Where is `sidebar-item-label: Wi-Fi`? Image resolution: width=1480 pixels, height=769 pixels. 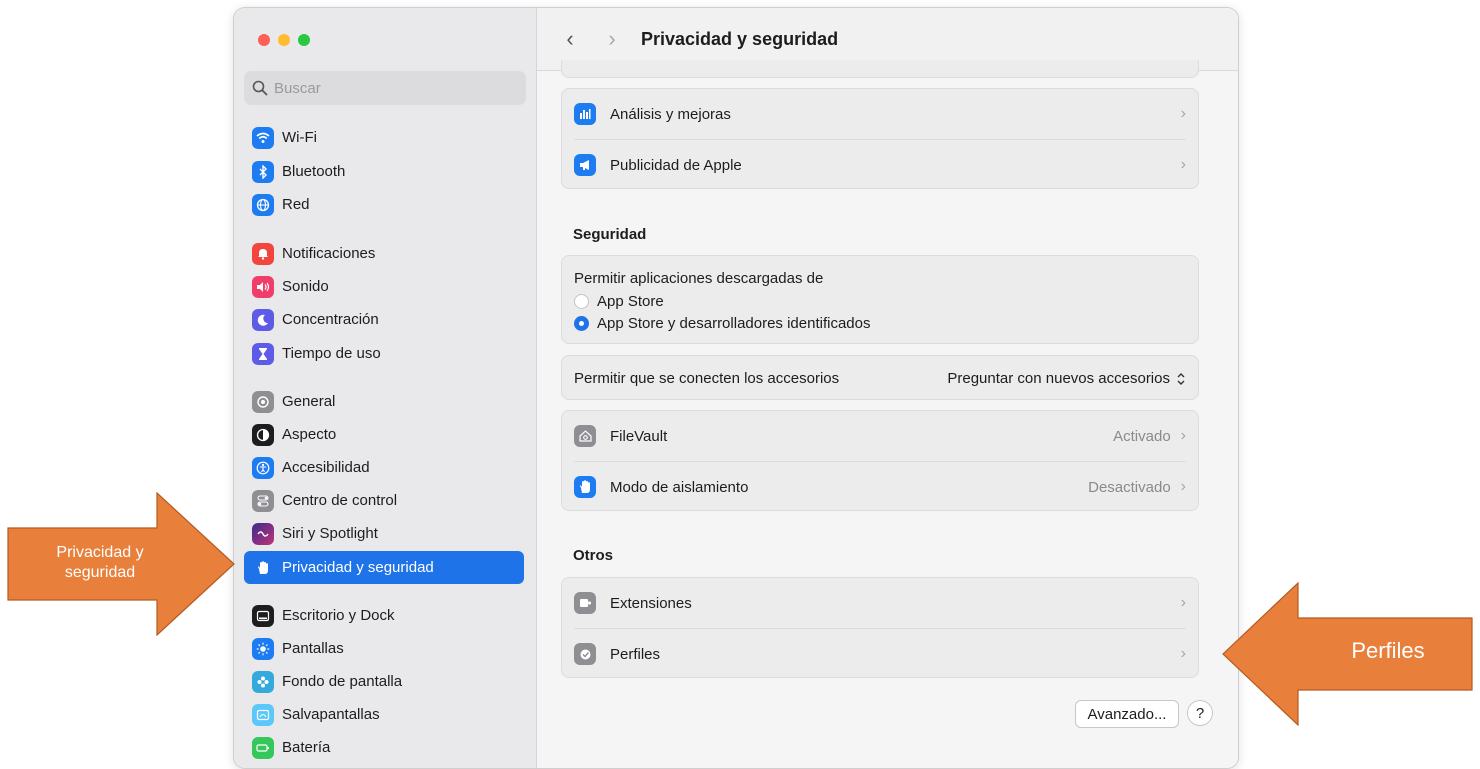
sidebar-item-label: Wi-Fi is located at coordinates (299, 137).